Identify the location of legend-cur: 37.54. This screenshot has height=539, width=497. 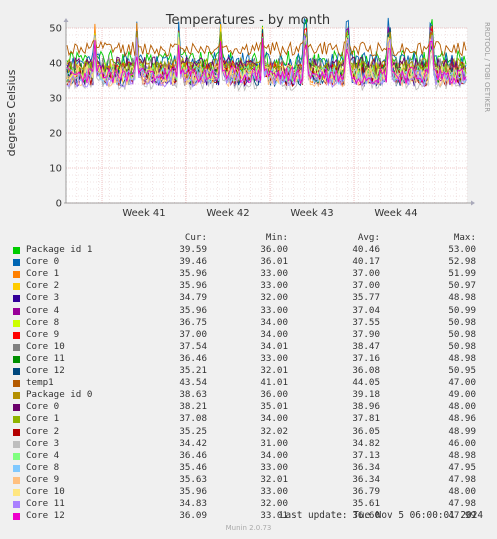
(193, 346).